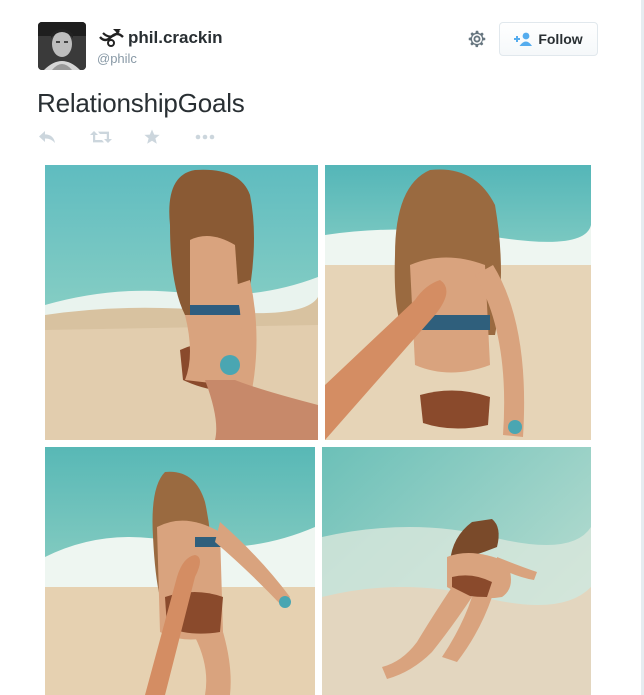  Describe the element at coordinates (117, 58) in the screenshot. I see `user-handle: @philc` at that location.